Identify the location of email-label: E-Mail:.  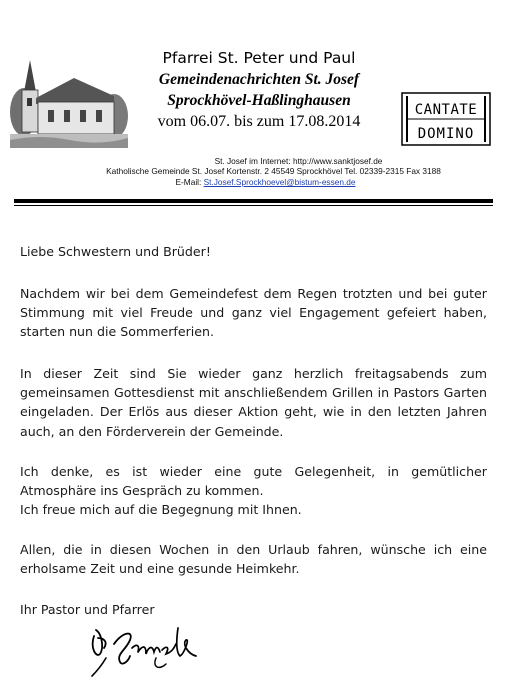
(188, 182).